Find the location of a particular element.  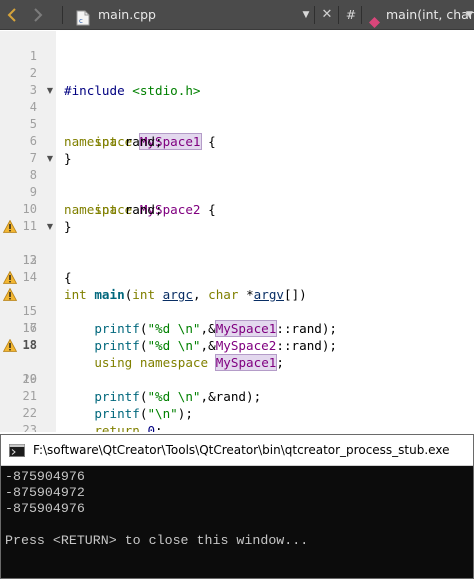

code-line-8: 8 ▼ namespace MySpace2 { is located at coordinates (237, 183).